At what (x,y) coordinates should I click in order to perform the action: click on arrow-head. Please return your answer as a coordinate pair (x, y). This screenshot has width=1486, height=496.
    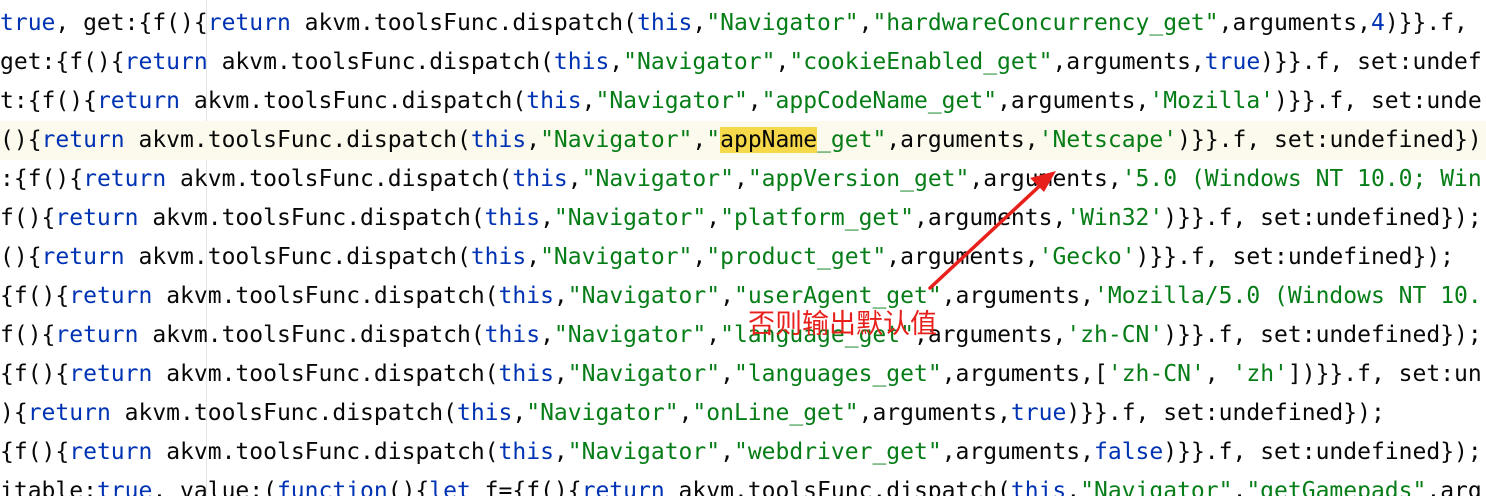
    Looking at the image, I should click on (1043, 181).